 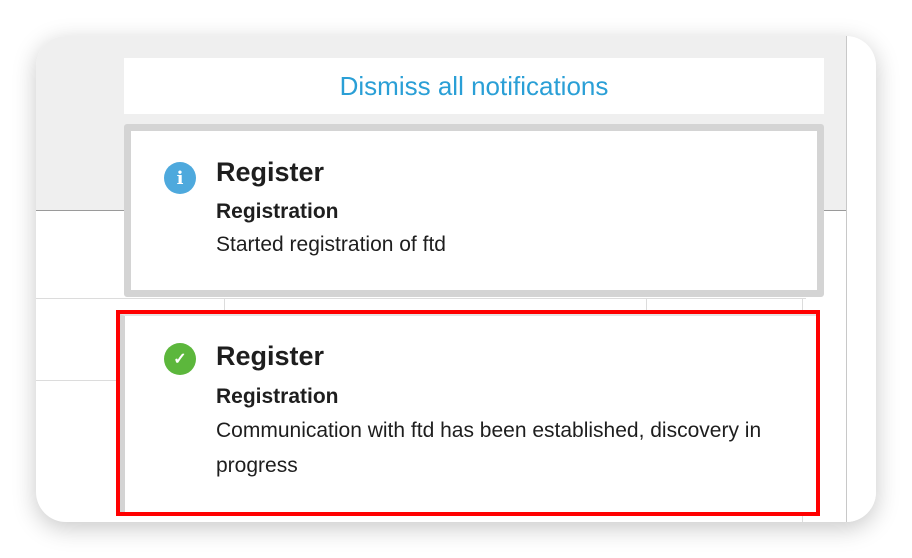 What do you see at coordinates (180, 359) in the screenshot?
I see `check-circle-icon: ✓` at bounding box center [180, 359].